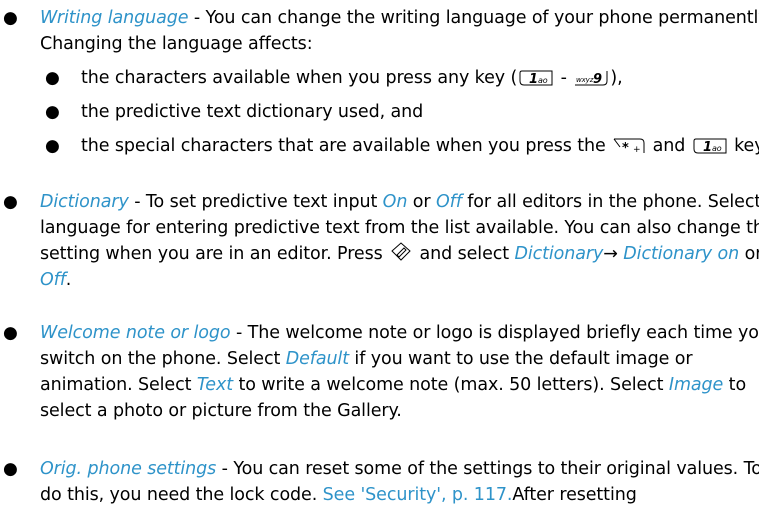  Describe the element at coordinates (401, 252) in the screenshot. I see `pencil-key-icon` at that location.